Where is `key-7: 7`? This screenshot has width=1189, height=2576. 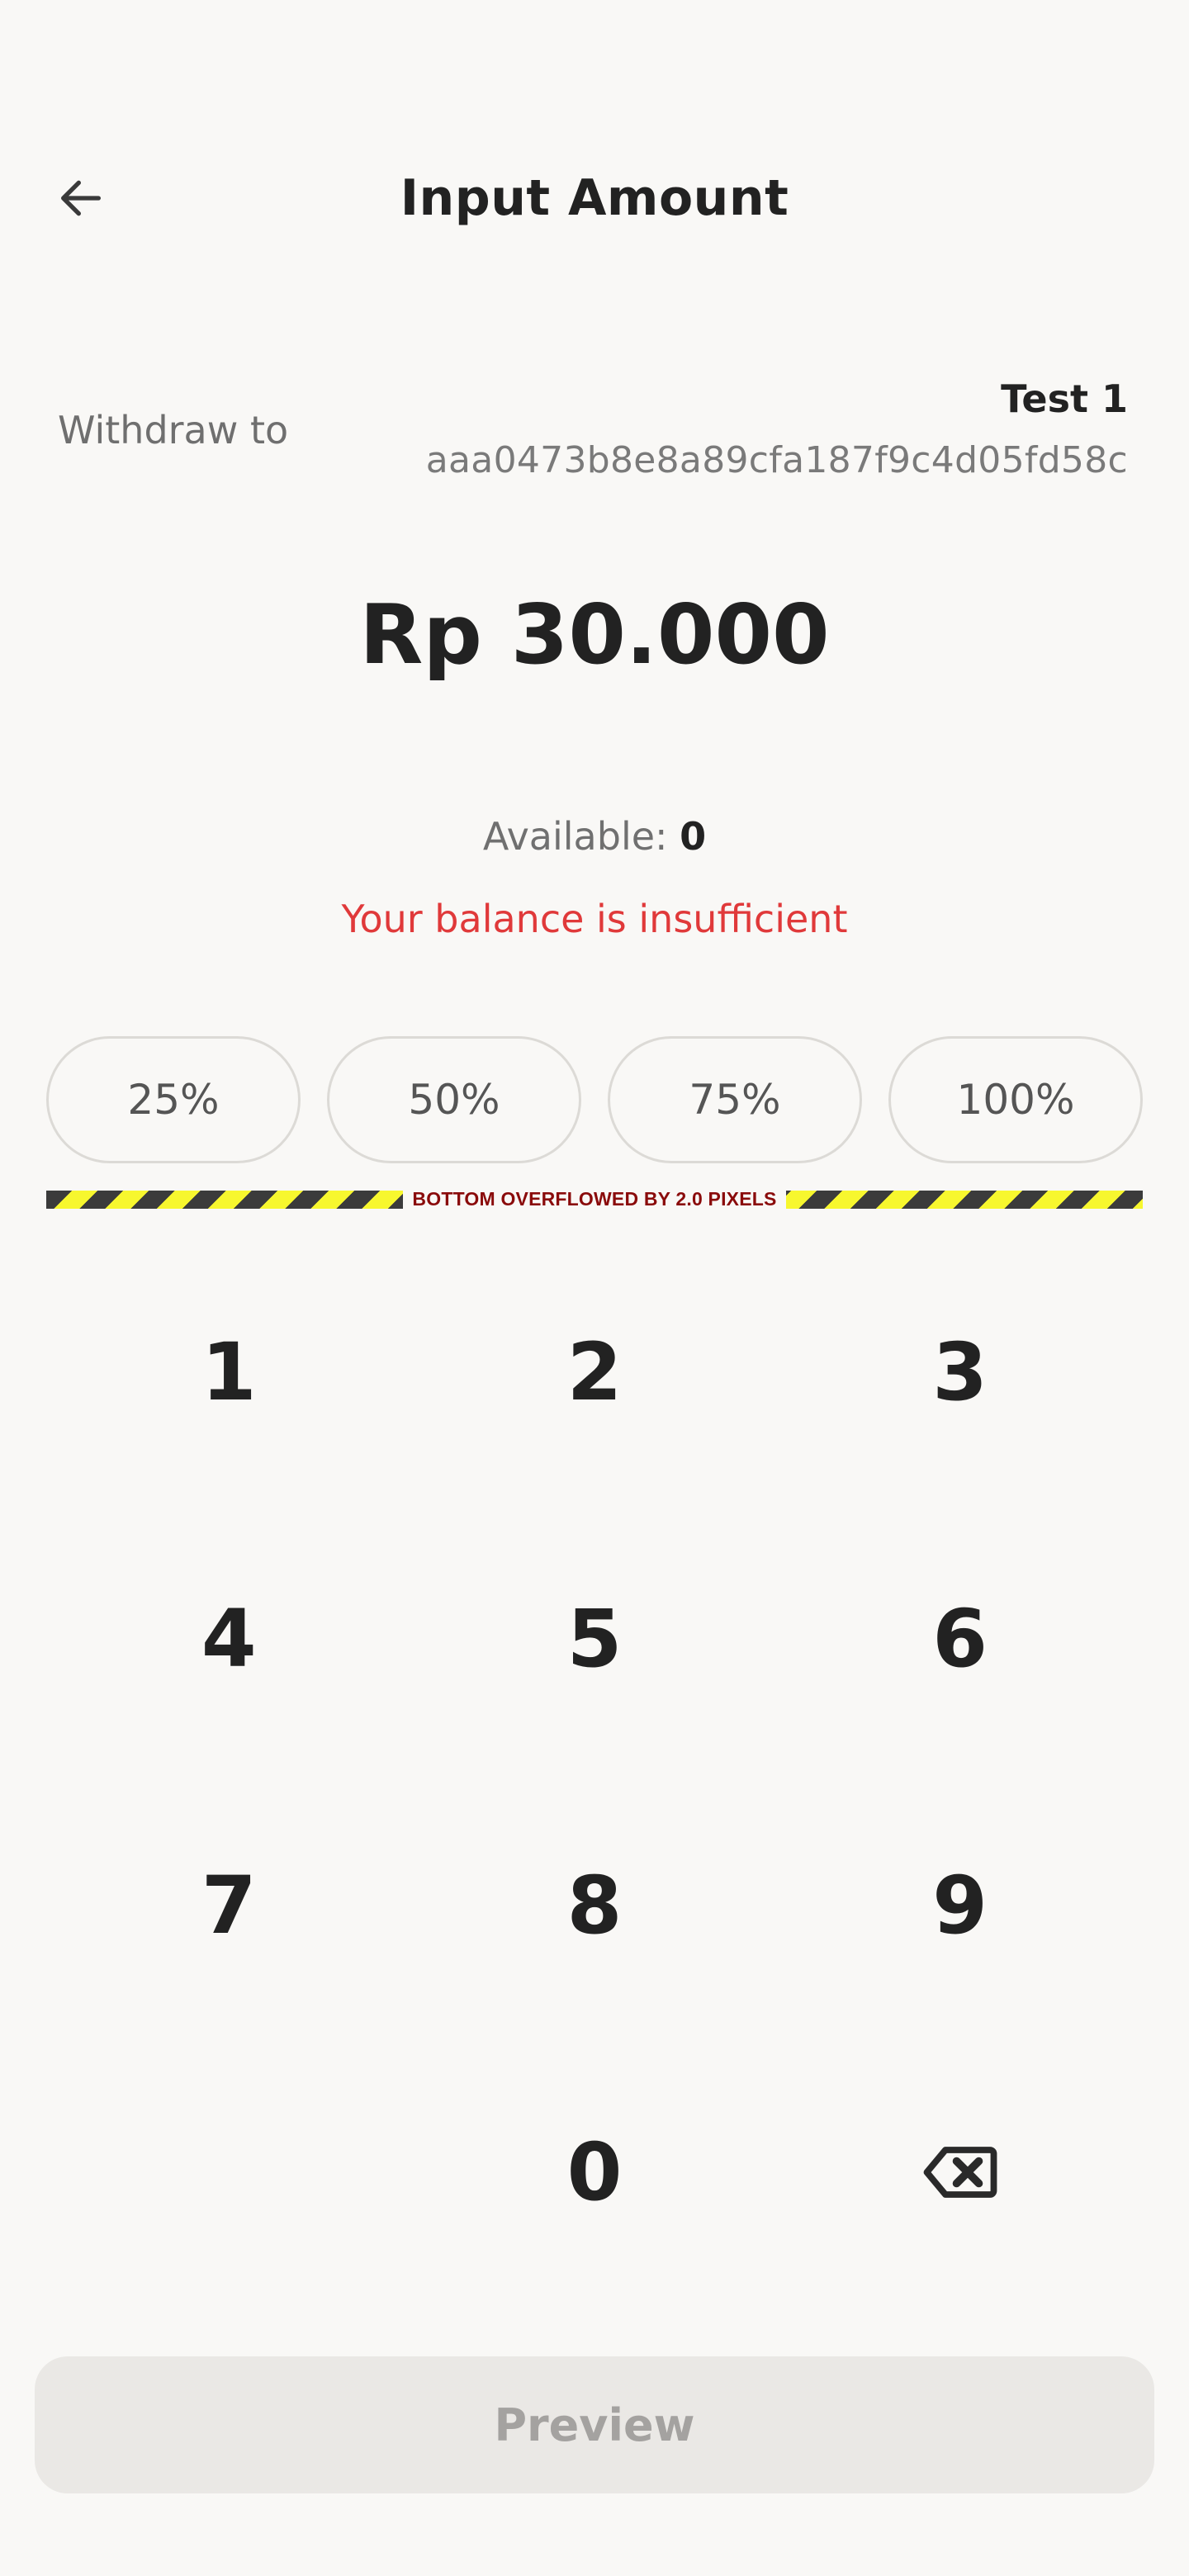 key-7: 7 is located at coordinates (229, 1905).